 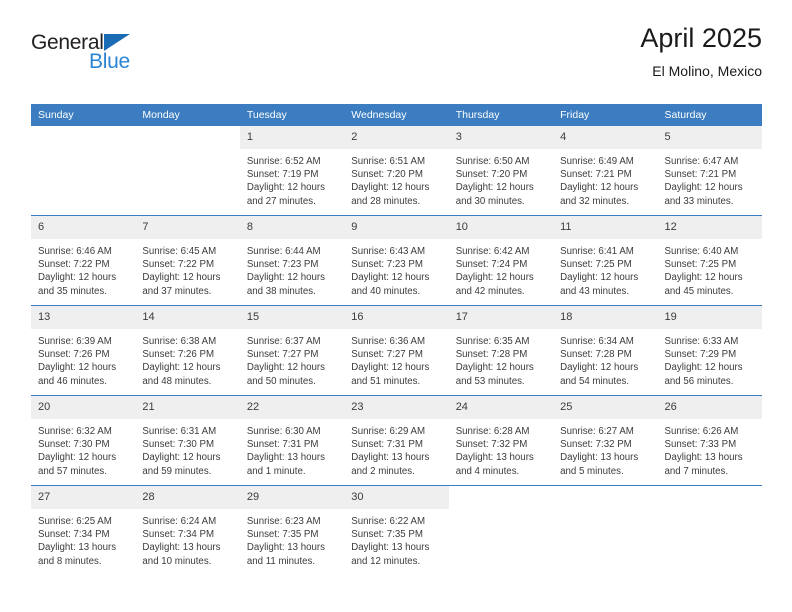 I want to click on sunrise-text: Sunrise: 6:23 AM, so click(x=283, y=521).